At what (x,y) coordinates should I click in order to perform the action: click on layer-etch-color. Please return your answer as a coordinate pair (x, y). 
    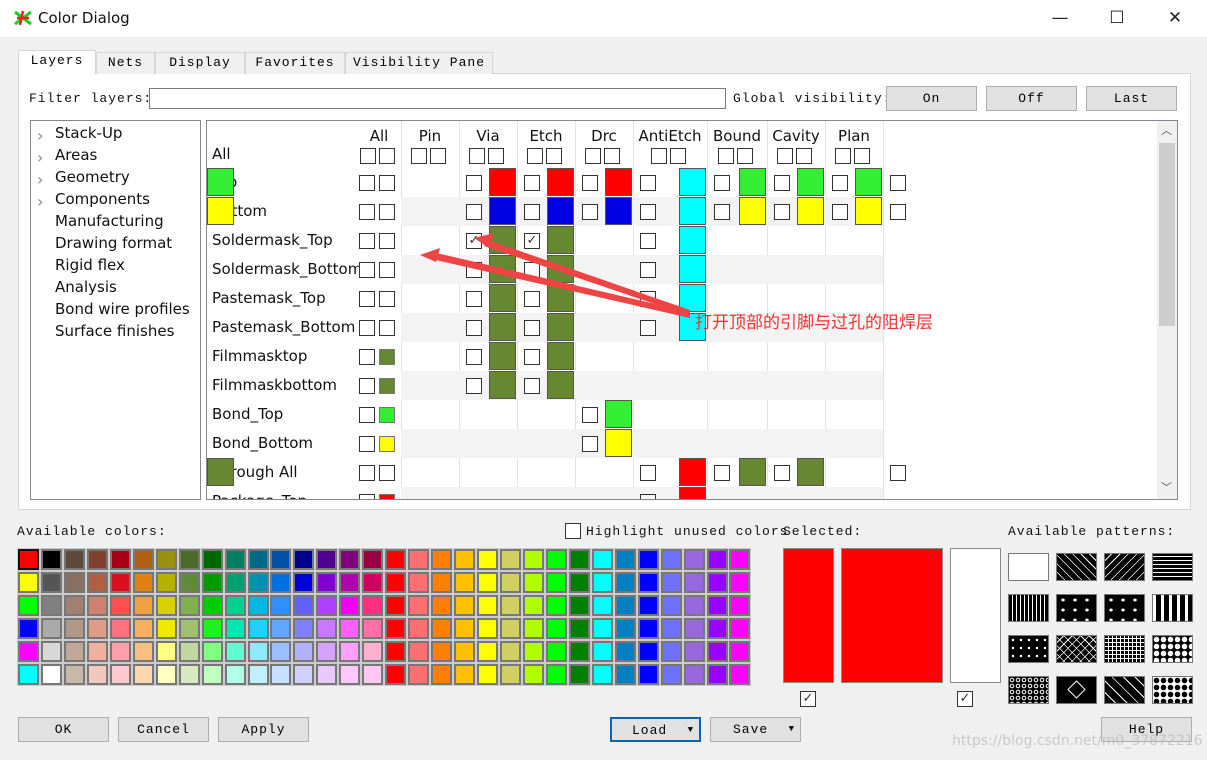
    Looking at the image, I should click on (618, 182).